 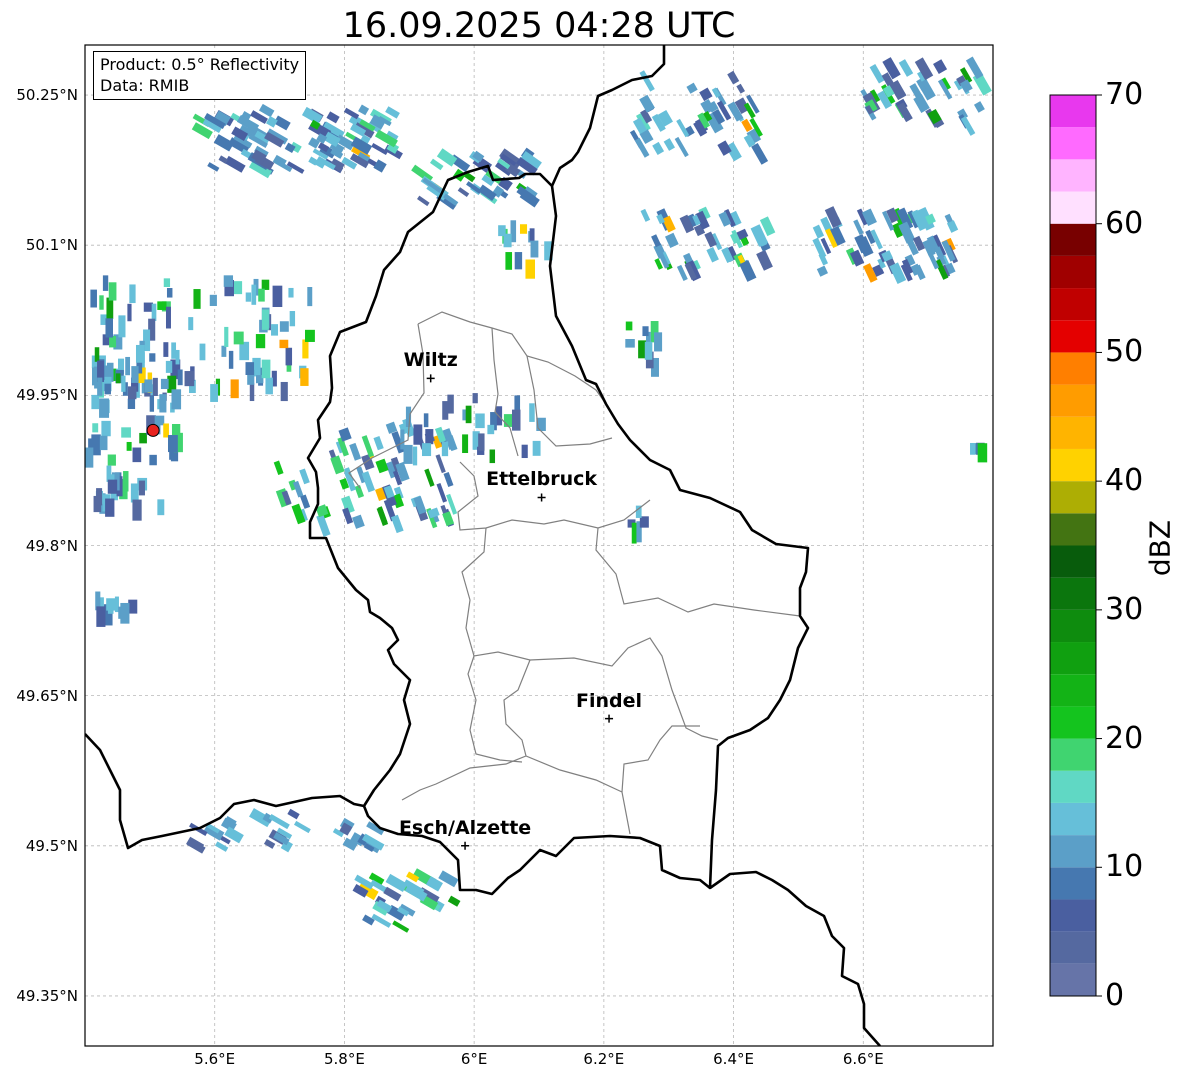 I want to click on colorbar-tick-label: 20, so click(x=1124, y=738).